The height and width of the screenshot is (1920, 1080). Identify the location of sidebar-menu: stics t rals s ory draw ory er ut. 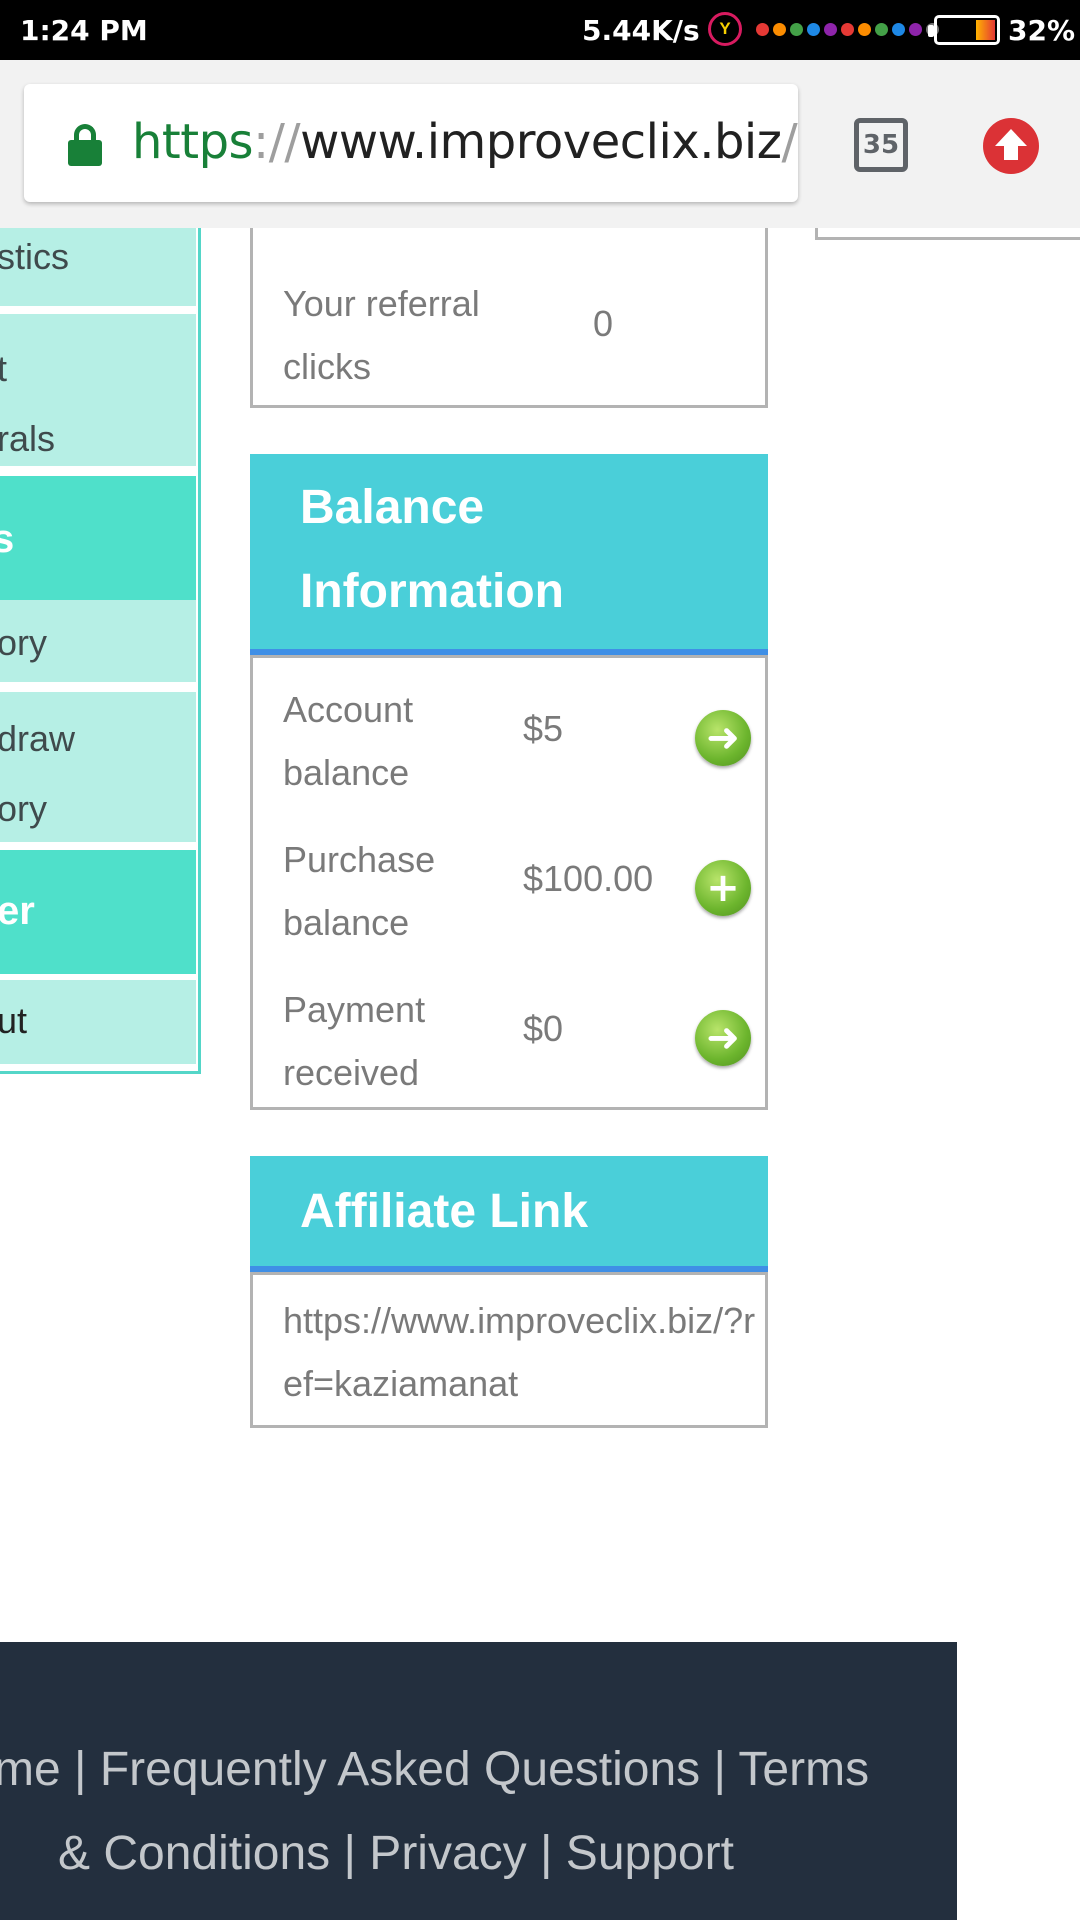
(100, 651).